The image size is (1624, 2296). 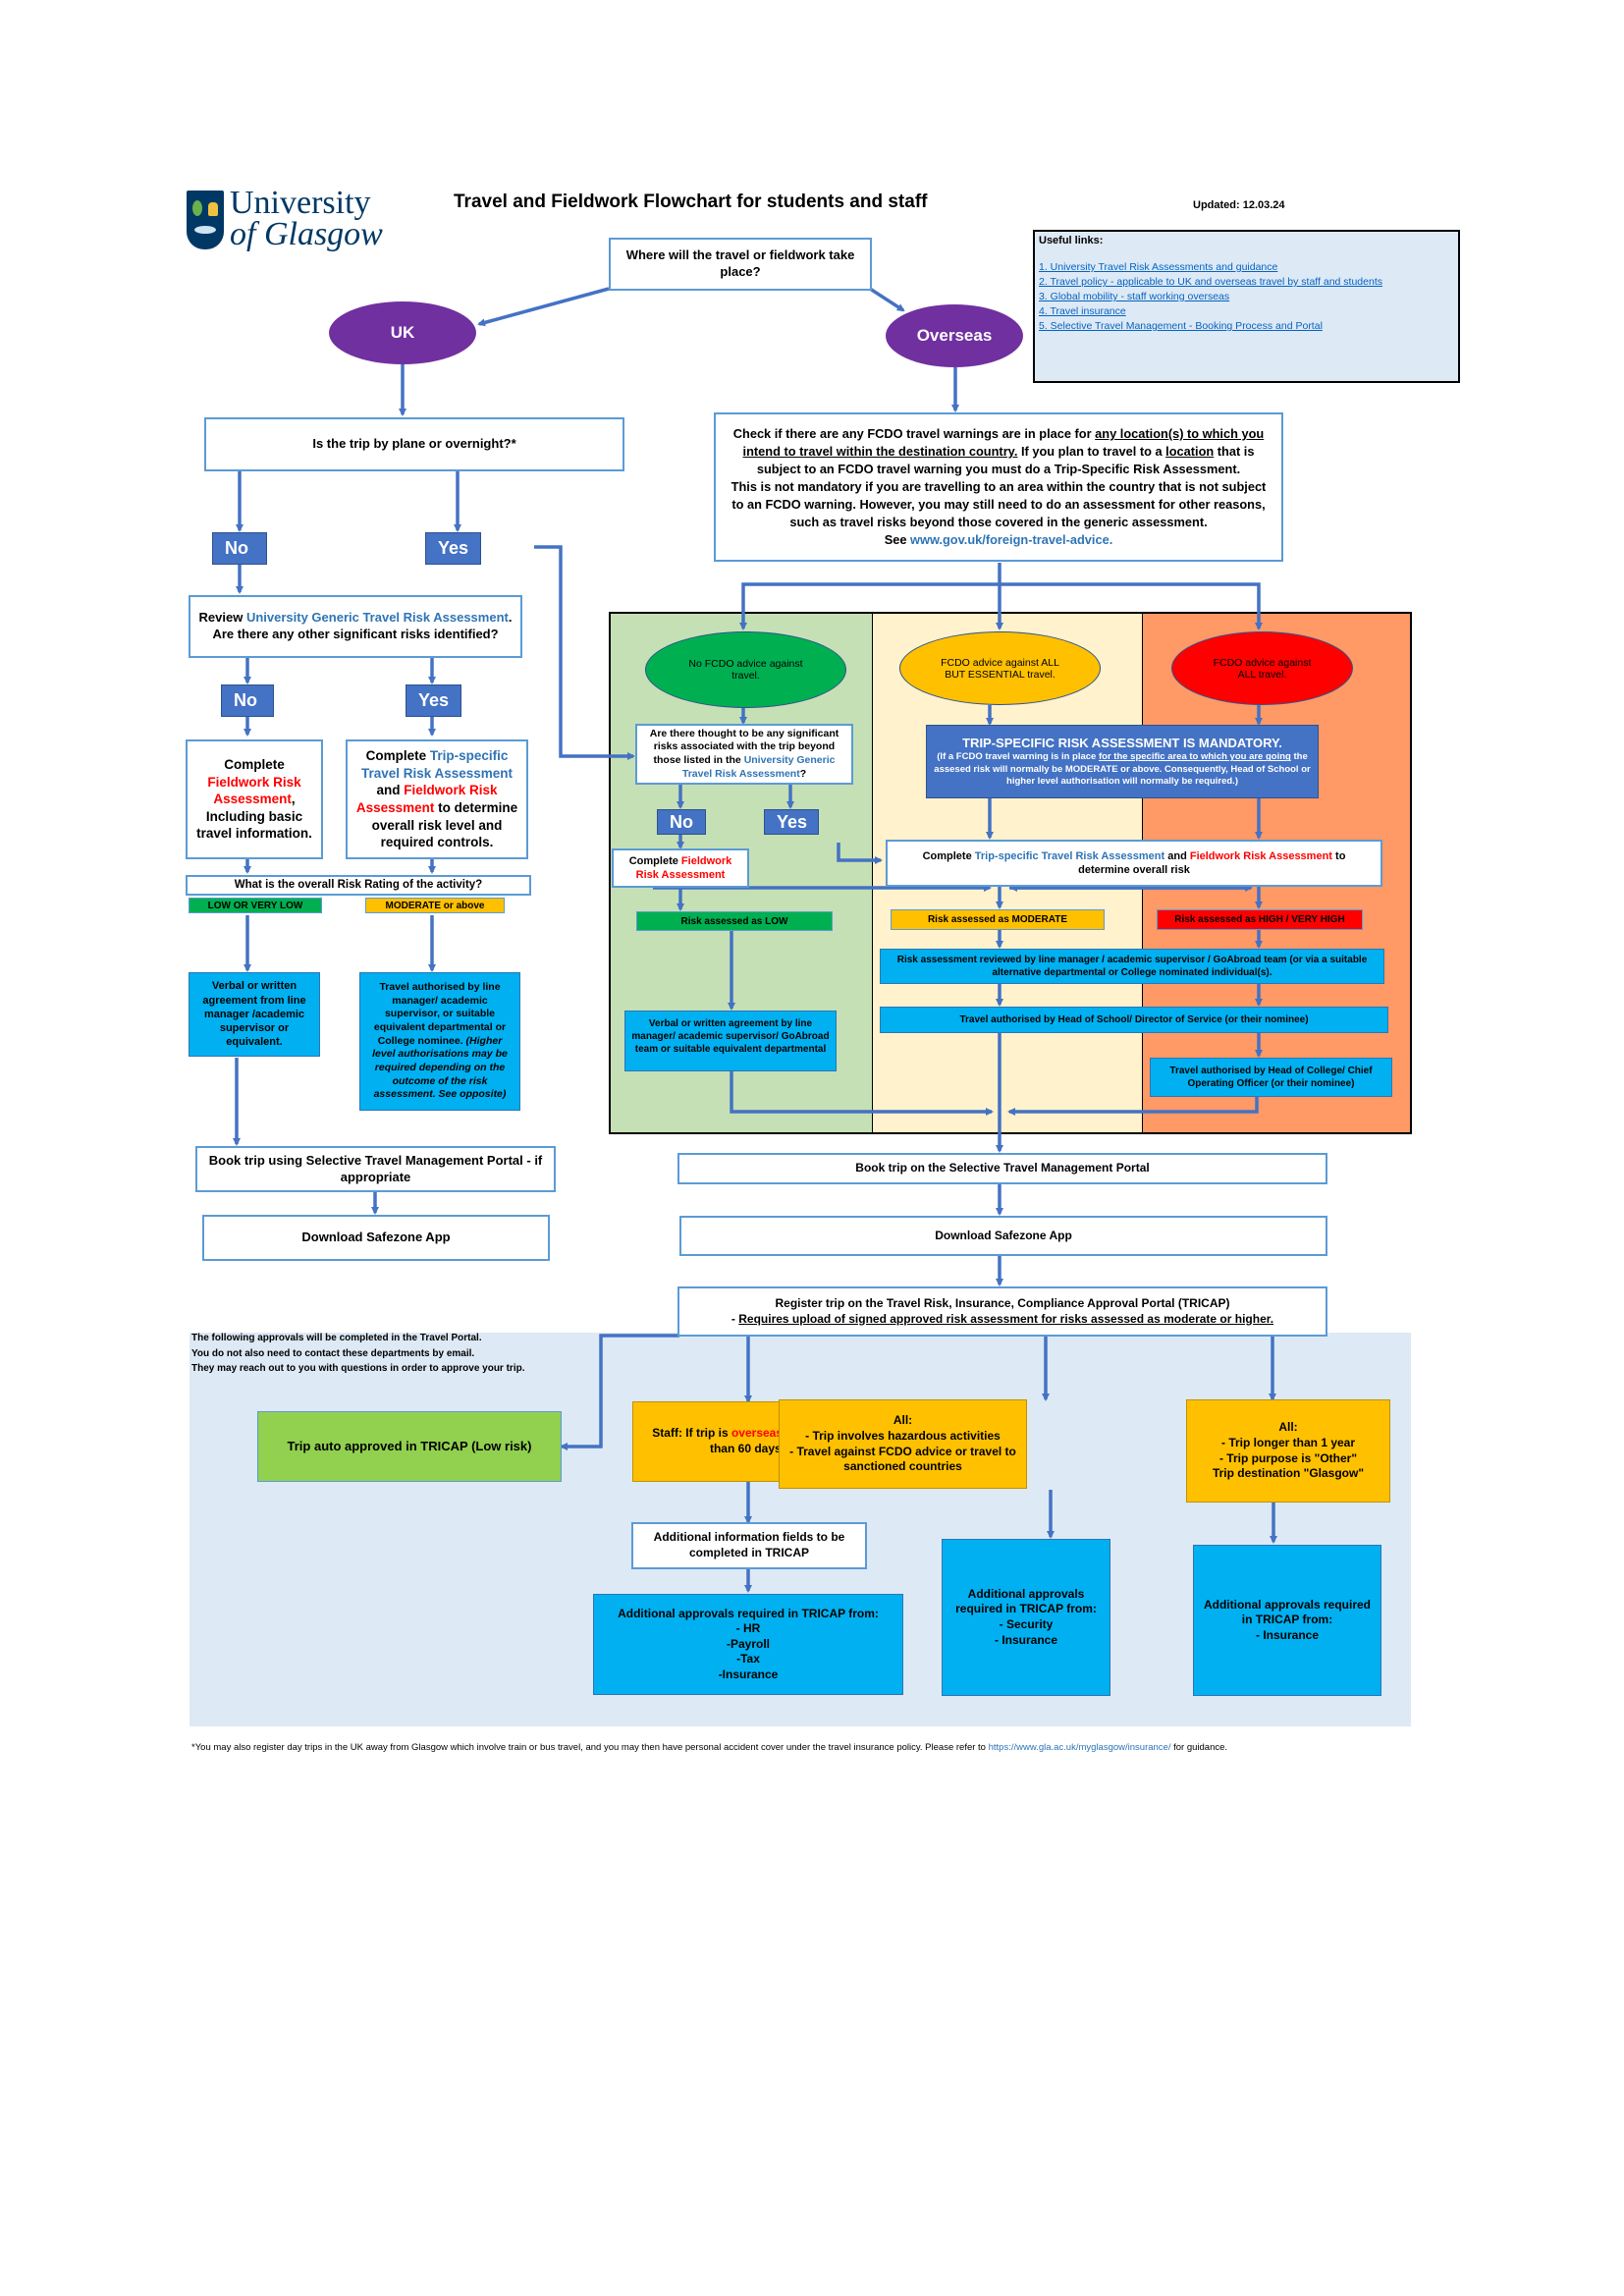 I want to click on auto-approved-text: Trip auto approved in TRICAP (Low risk), so click(x=409, y=1445).